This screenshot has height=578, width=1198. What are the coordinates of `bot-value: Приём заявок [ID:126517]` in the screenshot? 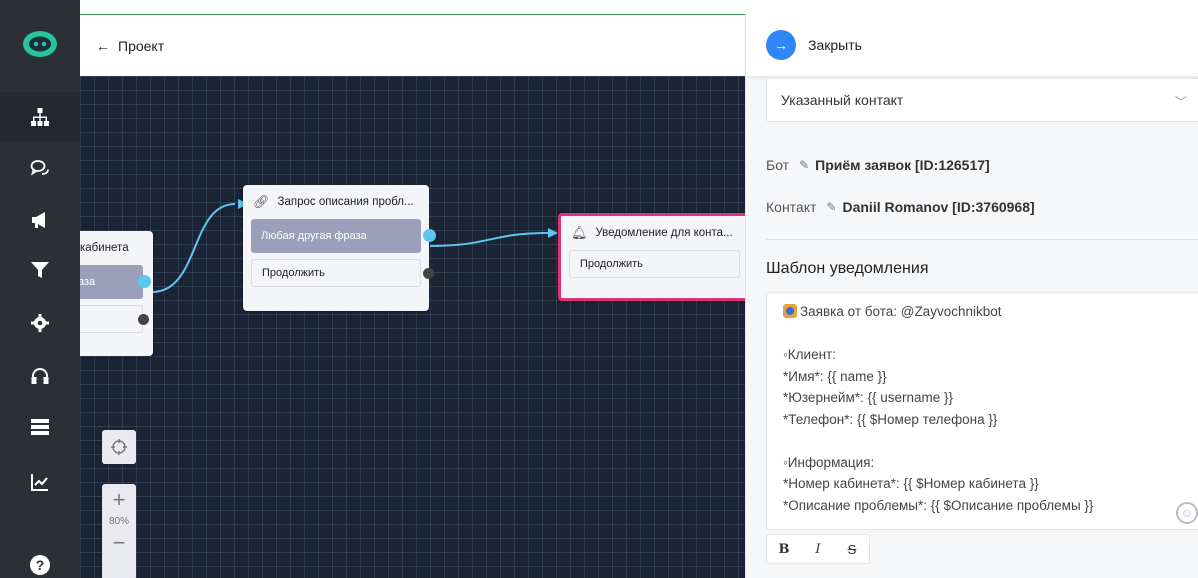 It's located at (902, 165).